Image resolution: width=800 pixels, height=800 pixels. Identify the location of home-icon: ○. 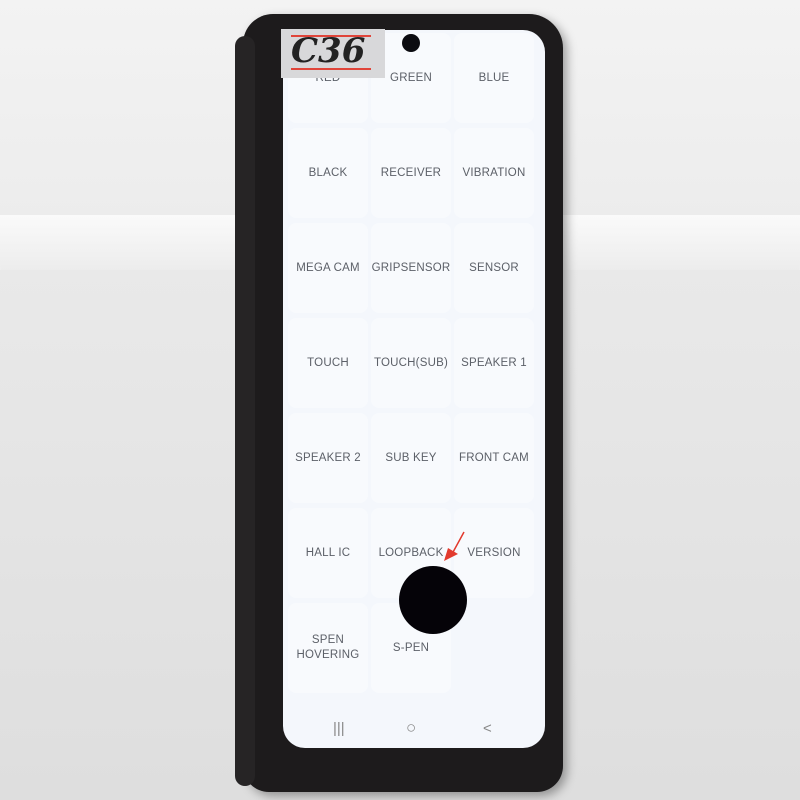
(411, 728).